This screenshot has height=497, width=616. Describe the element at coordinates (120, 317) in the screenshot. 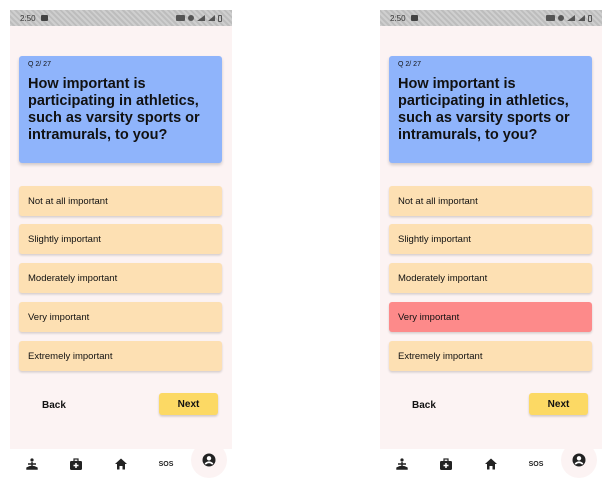

I see `option-very-important: Very important` at that location.